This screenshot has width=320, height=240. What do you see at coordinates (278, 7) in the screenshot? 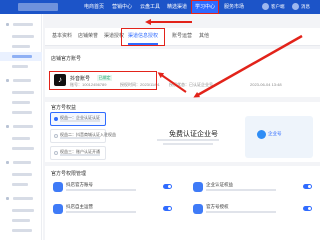
I see `client-link: 客户端` at bounding box center [278, 7].